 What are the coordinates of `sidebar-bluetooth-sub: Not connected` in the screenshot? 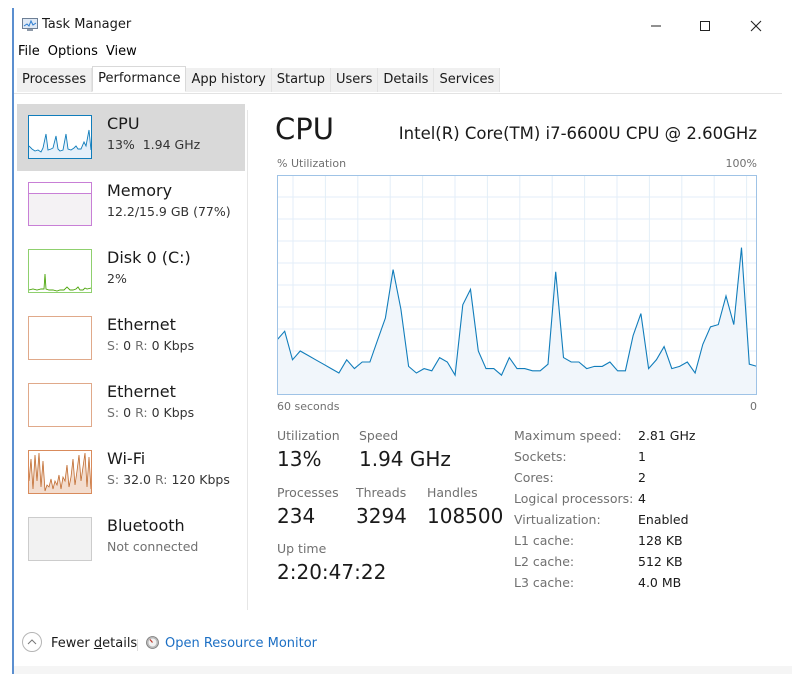 It's located at (153, 546).